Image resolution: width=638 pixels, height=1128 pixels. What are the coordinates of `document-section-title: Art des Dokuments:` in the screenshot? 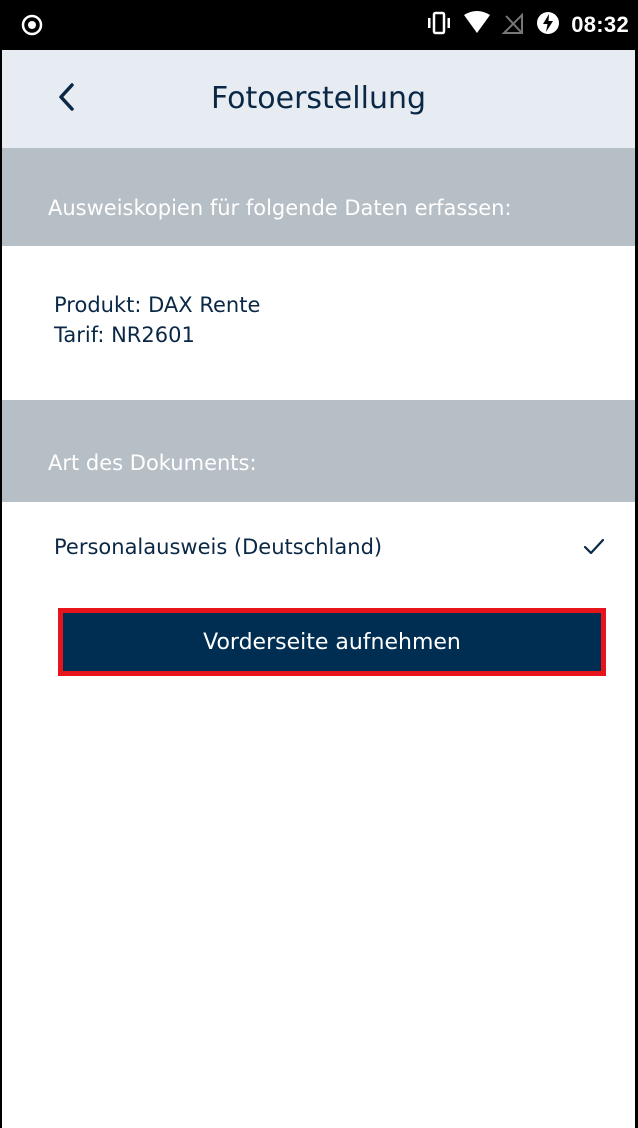 It's located at (152, 463).